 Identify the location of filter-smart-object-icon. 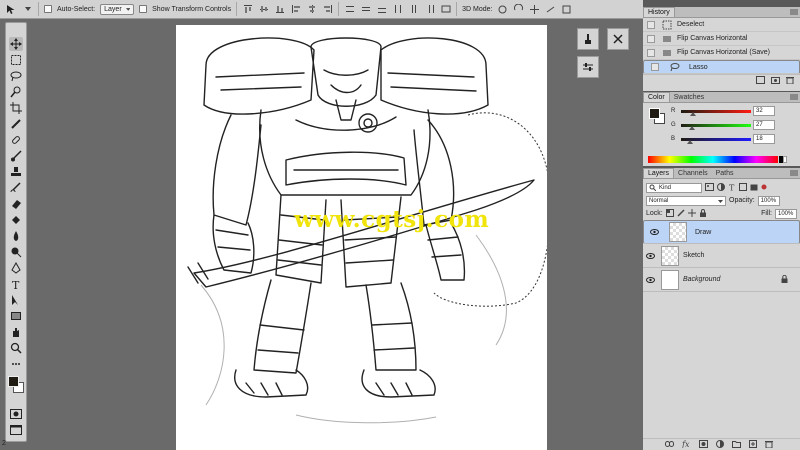
(754, 188).